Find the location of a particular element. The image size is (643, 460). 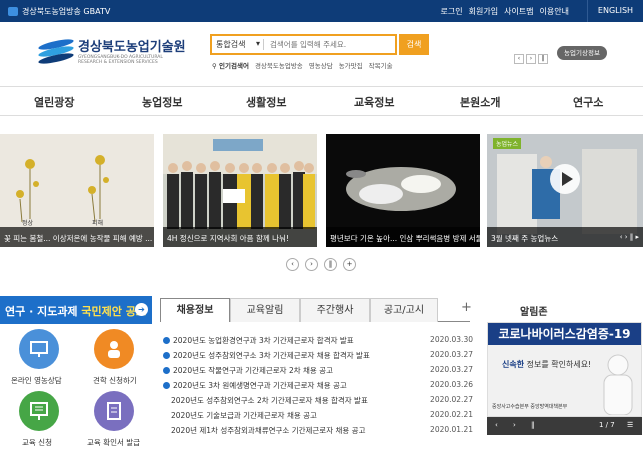

logo-sub-2: RESEARCH & EXTENSION SERVICES is located at coordinates (118, 62).